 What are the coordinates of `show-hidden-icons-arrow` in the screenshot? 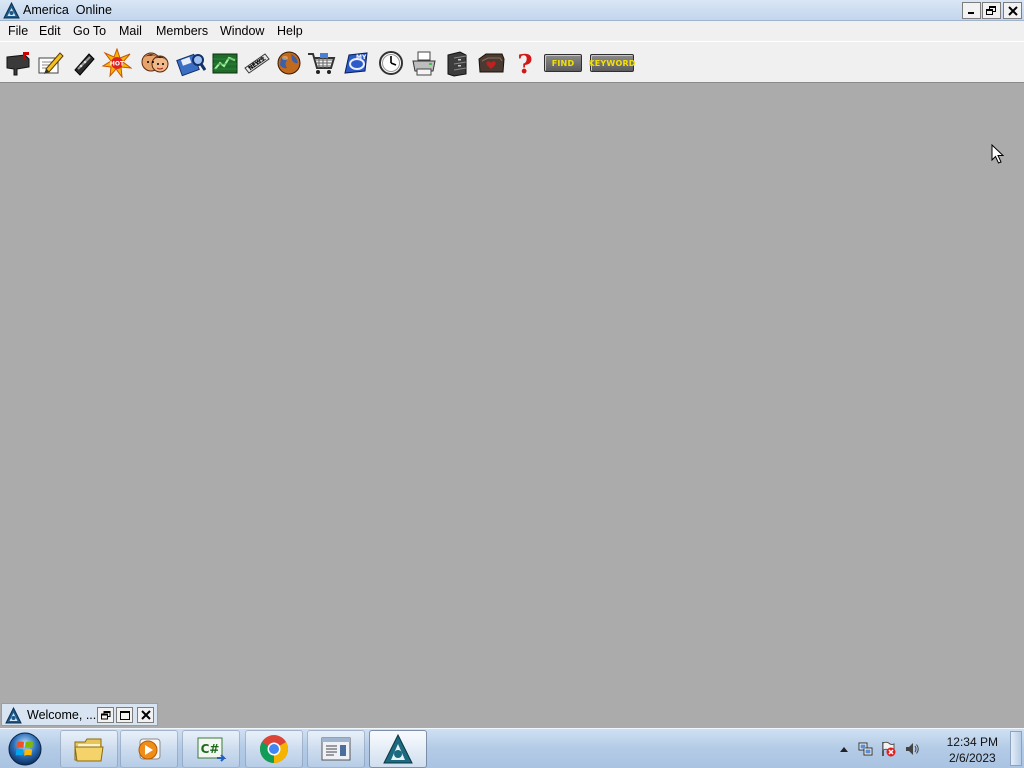 It's located at (844, 749).